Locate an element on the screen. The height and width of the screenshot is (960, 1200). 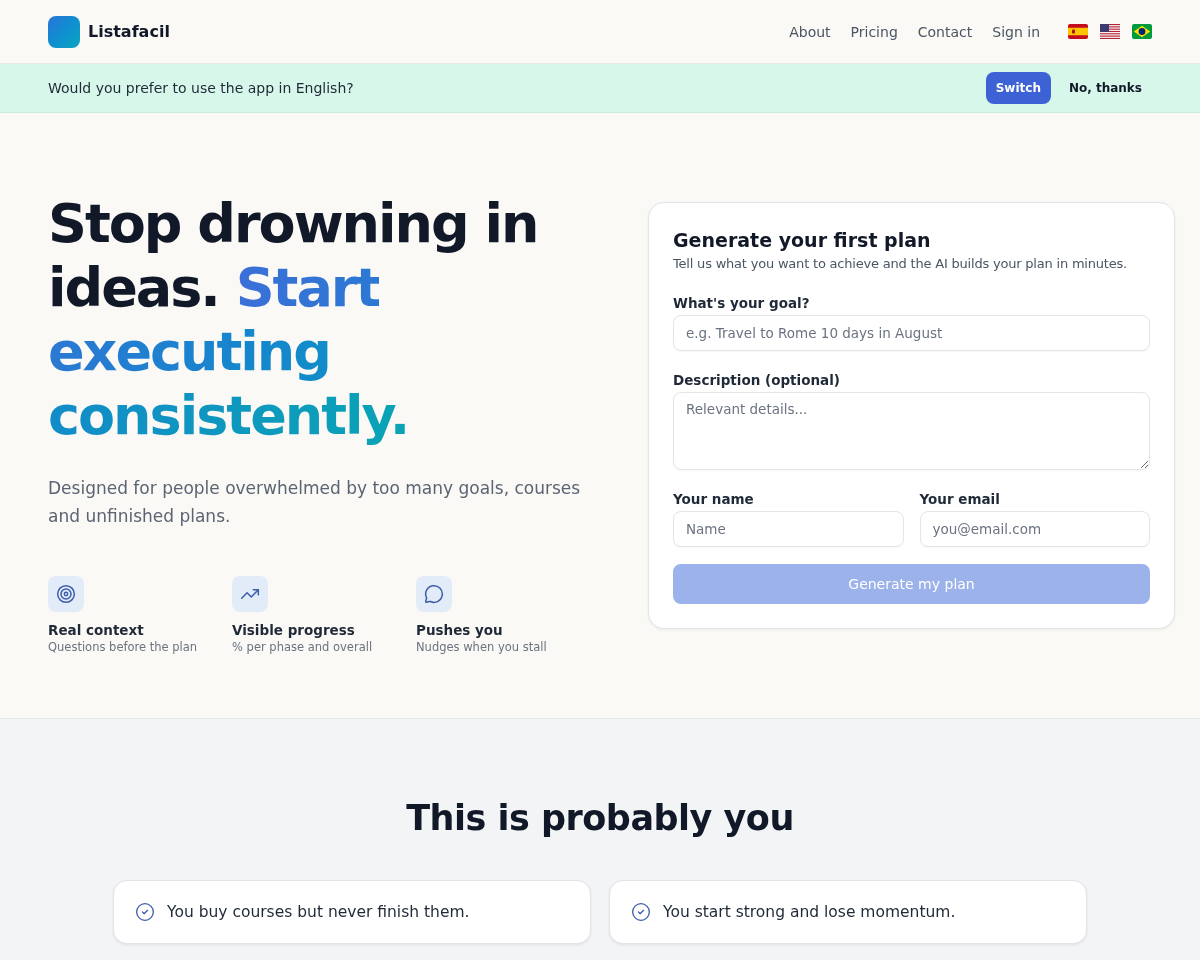
feature-title: Visible progress is located at coordinates (294, 629).